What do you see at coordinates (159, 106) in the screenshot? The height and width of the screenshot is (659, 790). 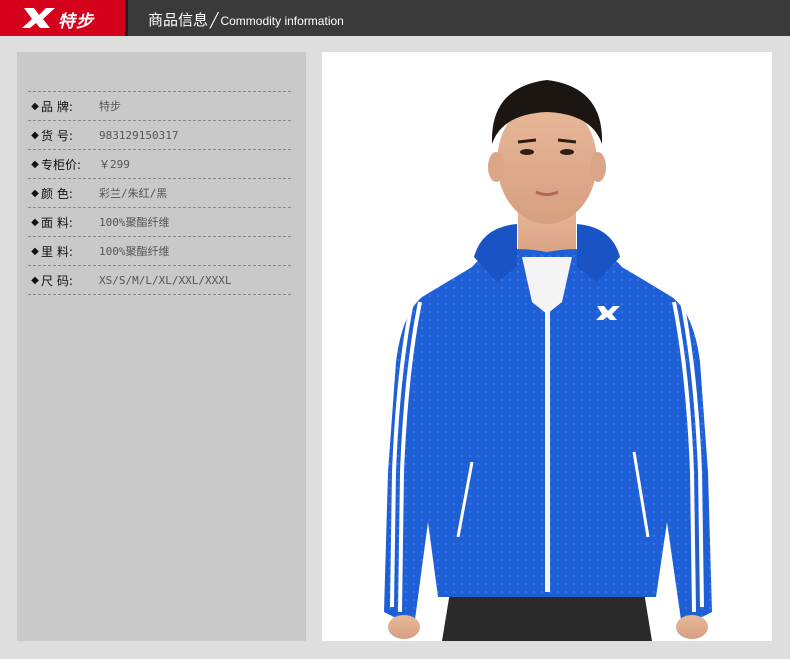 I see `info-row-brand: ◆ 品 牌: 特步` at bounding box center [159, 106].